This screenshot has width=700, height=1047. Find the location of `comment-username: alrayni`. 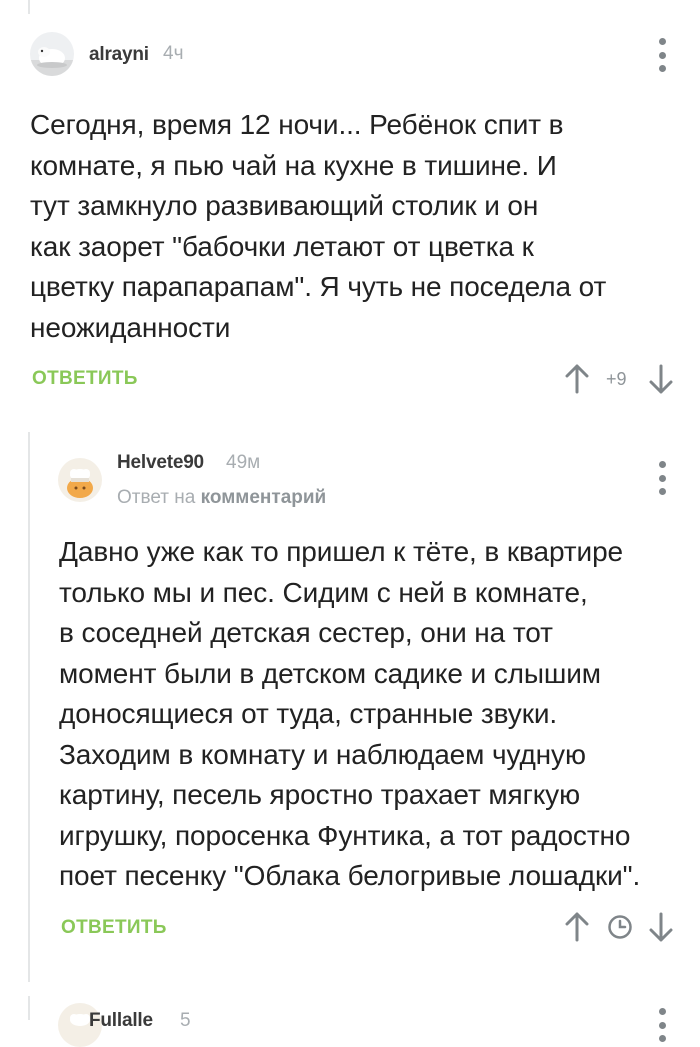

comment-username: alrayni is located at coordinates (119, 55).